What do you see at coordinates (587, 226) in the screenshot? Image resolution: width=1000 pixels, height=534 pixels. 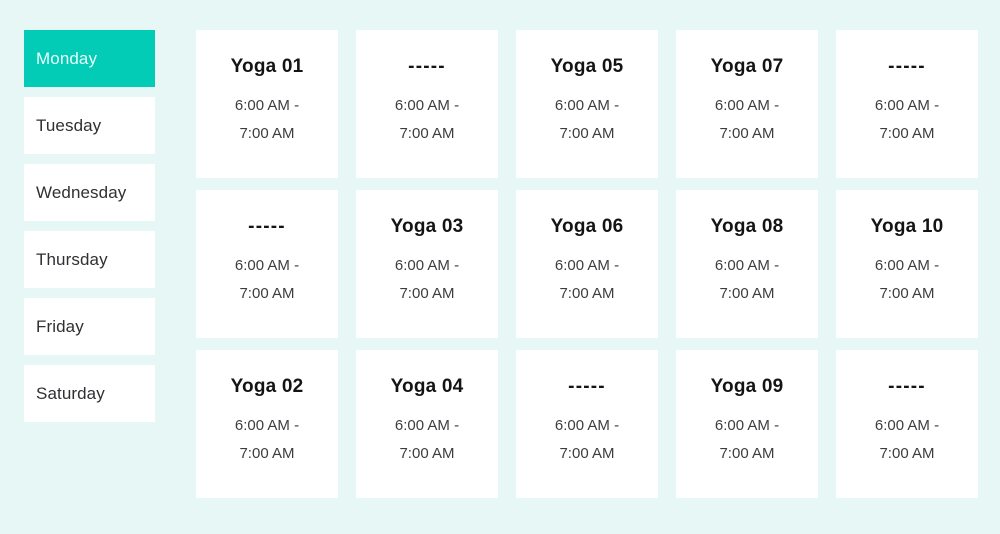 I see `class-card-title: Yoga 06` at bounding box center [587, 226].